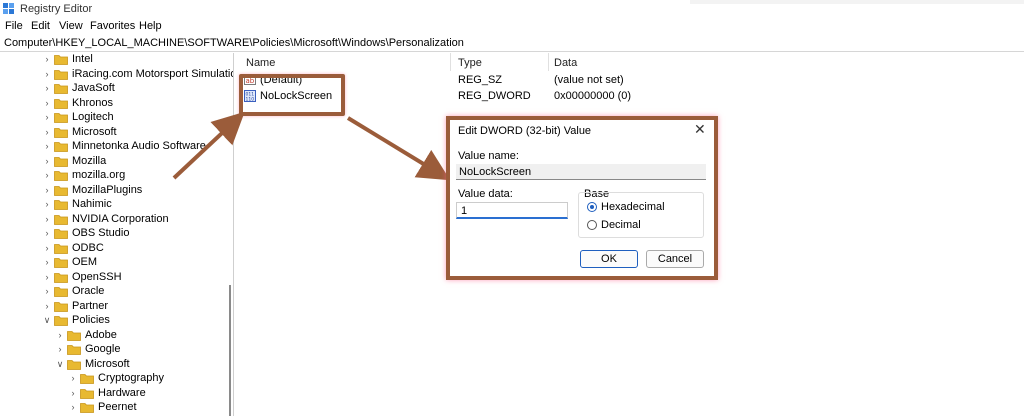 Image resolution: width=1024 pixels, height=416 pixels. Describe the element at coordinates (40, 26) in the screenshot. I see `menu-edit: Edit` at that location.